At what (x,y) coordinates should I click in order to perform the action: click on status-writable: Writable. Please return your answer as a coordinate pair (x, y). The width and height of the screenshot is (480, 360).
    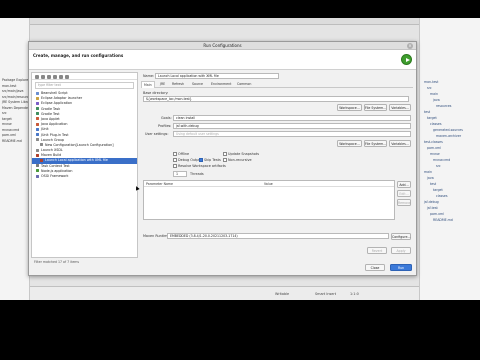
    Looking at the image, I should click on (282, 294).